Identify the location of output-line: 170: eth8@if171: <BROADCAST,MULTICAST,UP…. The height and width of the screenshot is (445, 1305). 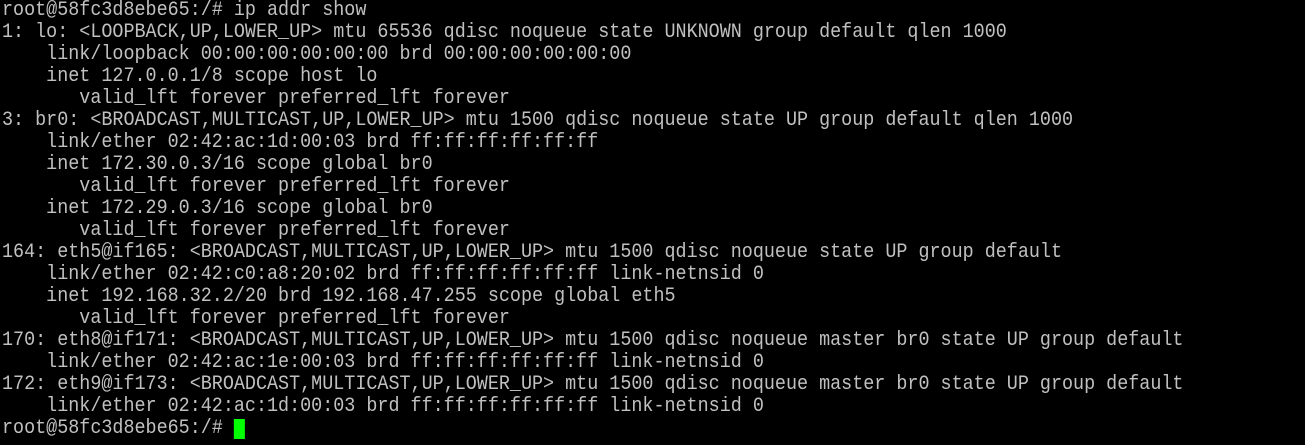
(593, 340).